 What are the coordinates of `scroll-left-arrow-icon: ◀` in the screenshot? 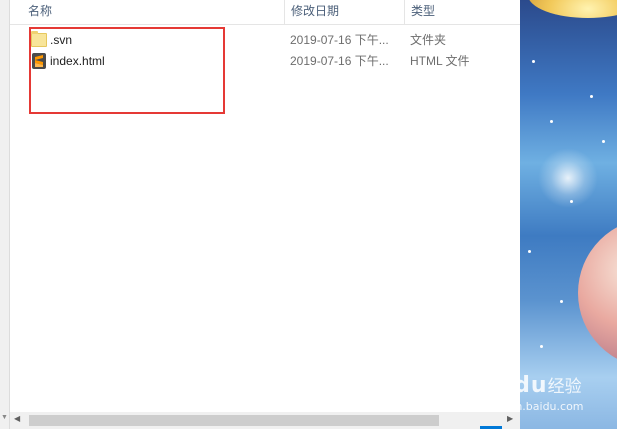 It's located at (17, 418).